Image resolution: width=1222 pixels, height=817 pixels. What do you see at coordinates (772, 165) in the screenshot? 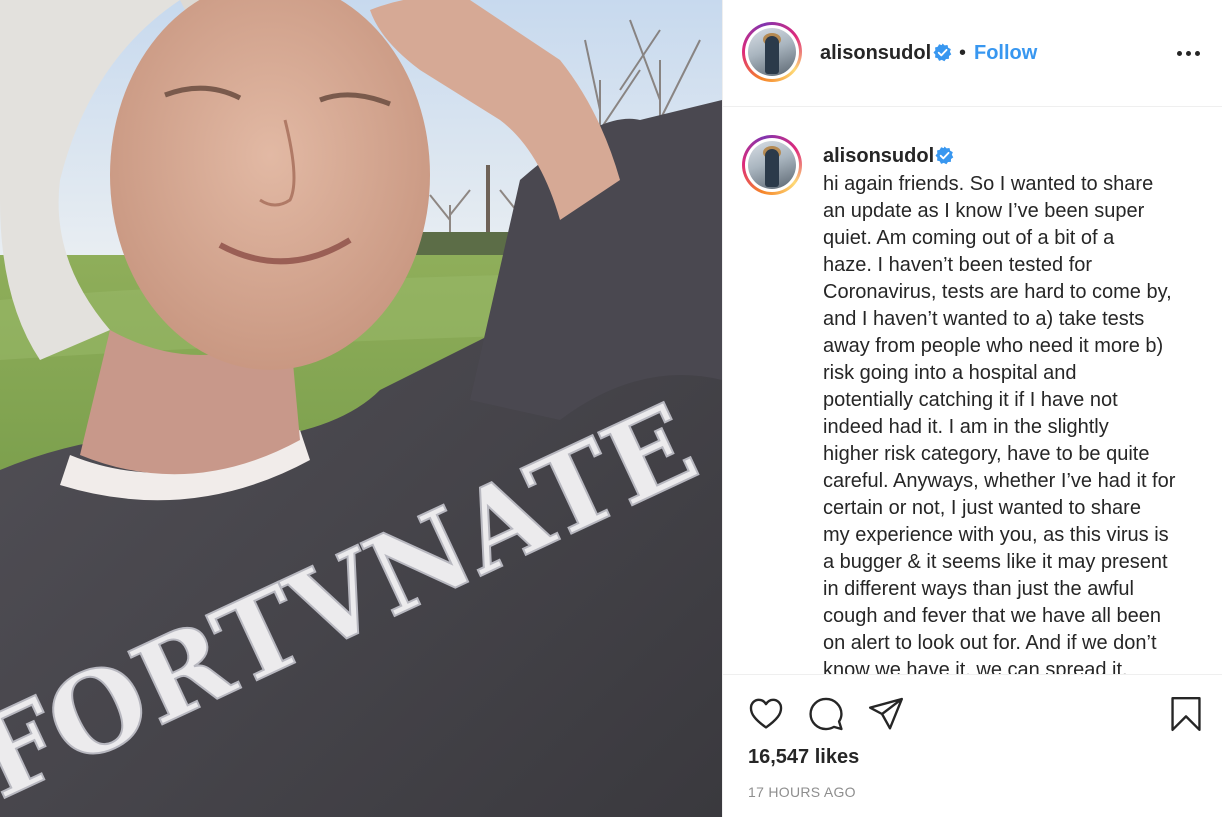
I see `caption-avatar` at bounding box center [772, 165].